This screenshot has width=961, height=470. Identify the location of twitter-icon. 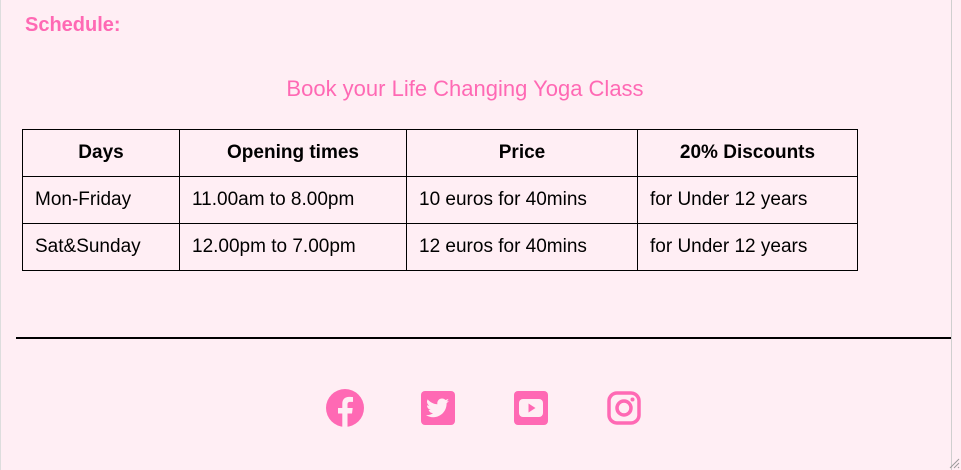
(438, 408).